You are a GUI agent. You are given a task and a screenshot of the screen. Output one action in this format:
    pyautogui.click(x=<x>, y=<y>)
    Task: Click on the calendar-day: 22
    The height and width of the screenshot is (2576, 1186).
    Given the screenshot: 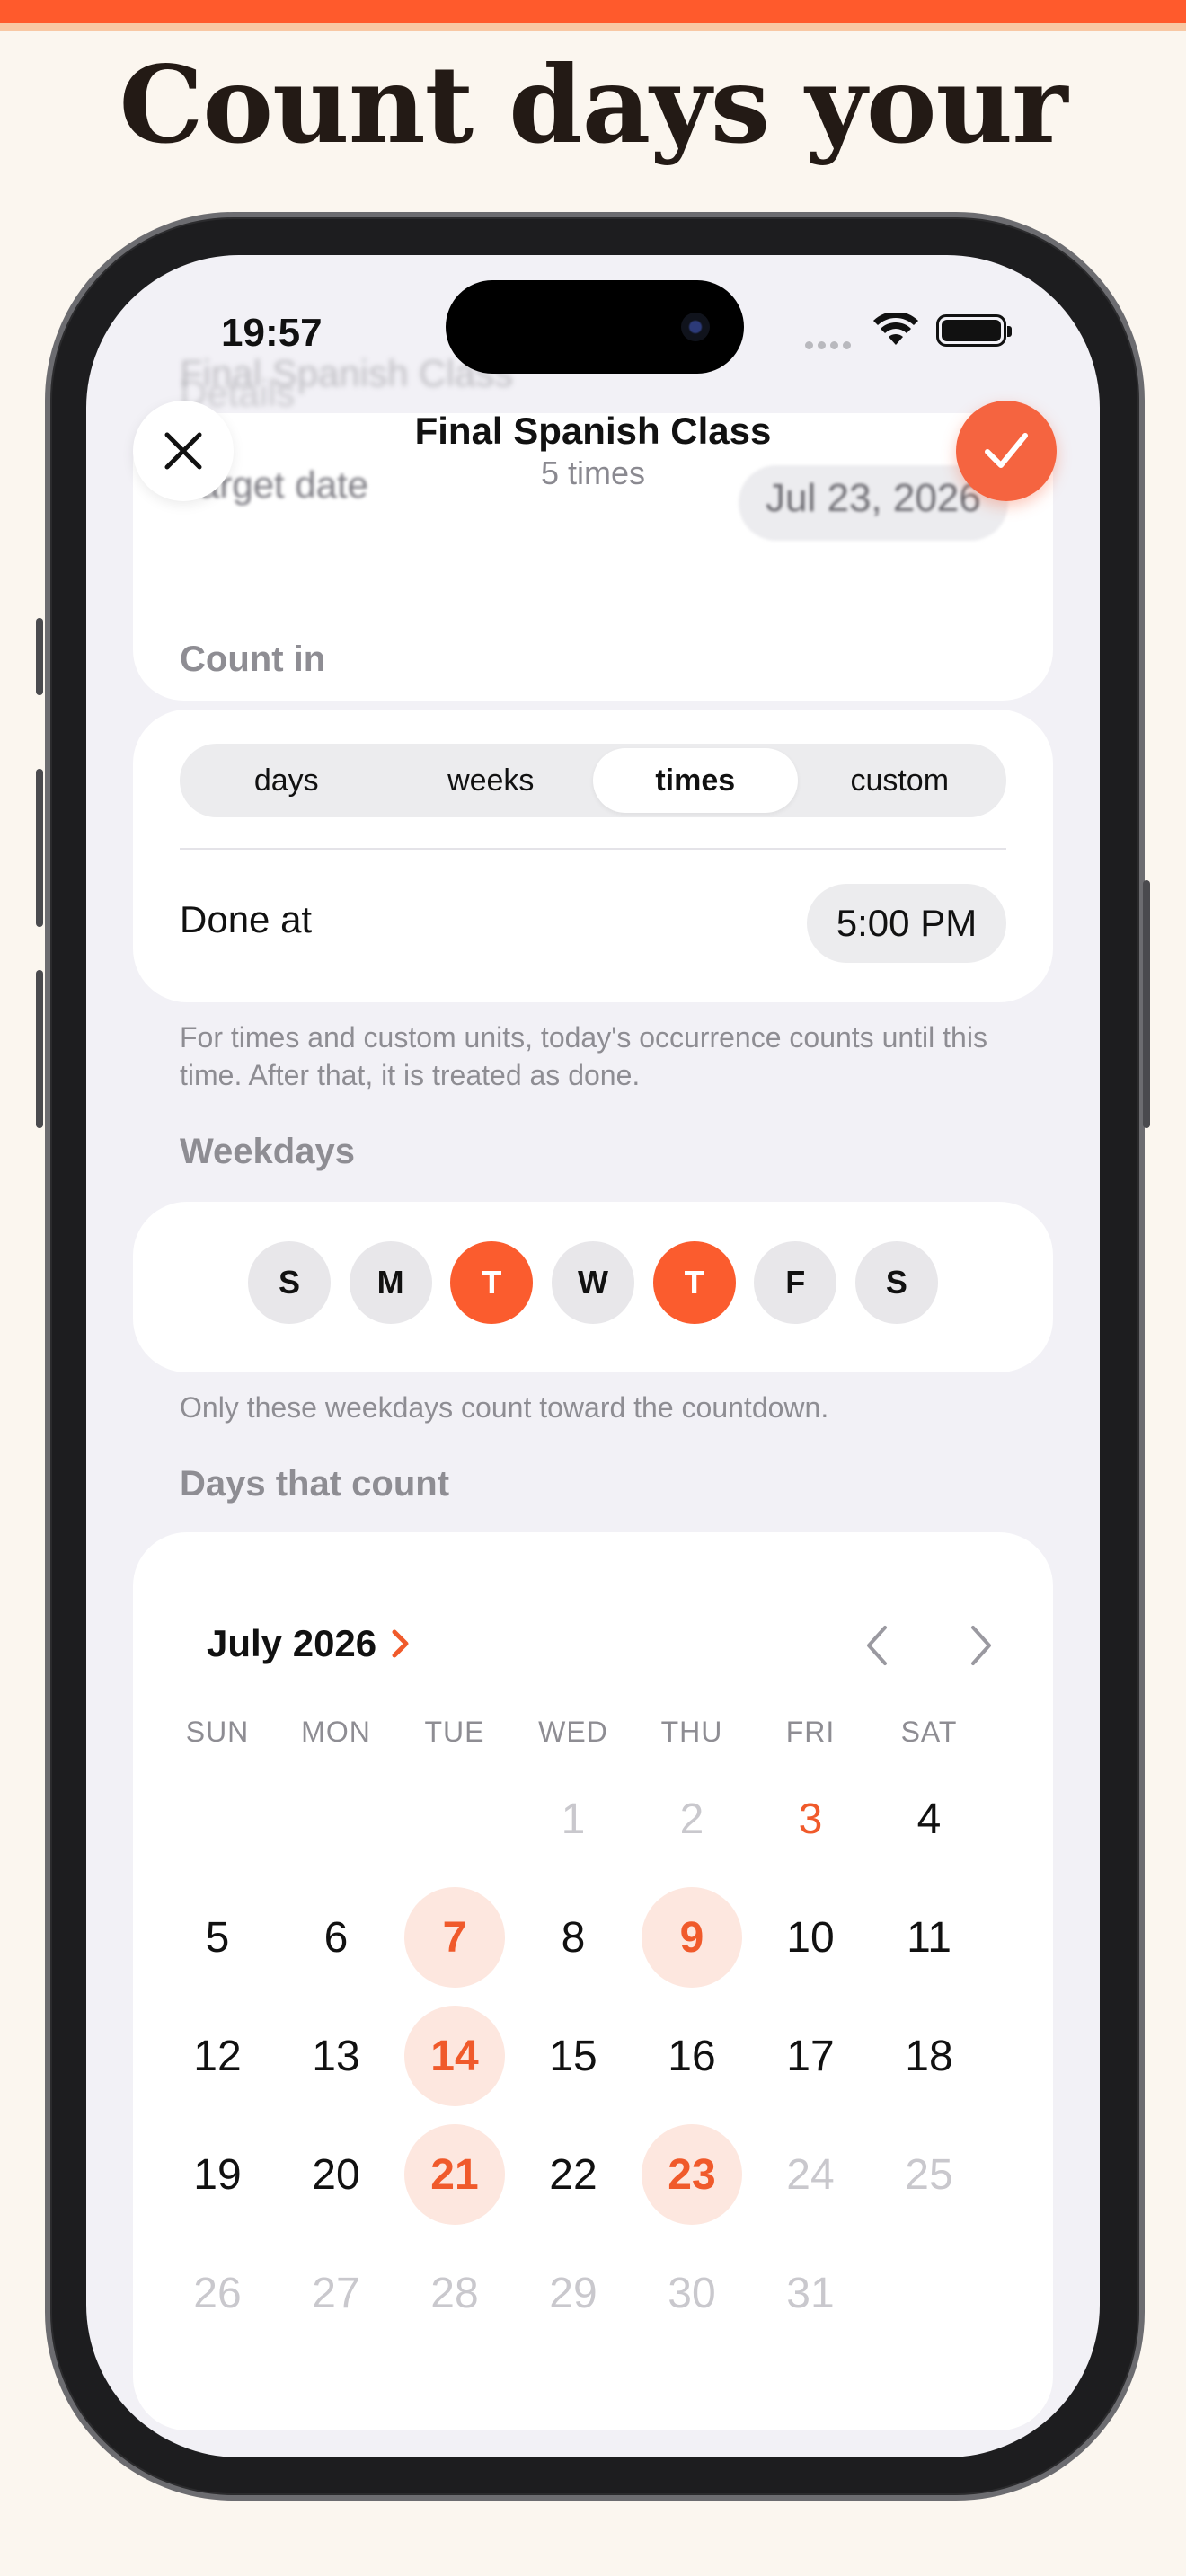 What is the action you would take?
    pyautogui.click(x=573, y=2174)
    